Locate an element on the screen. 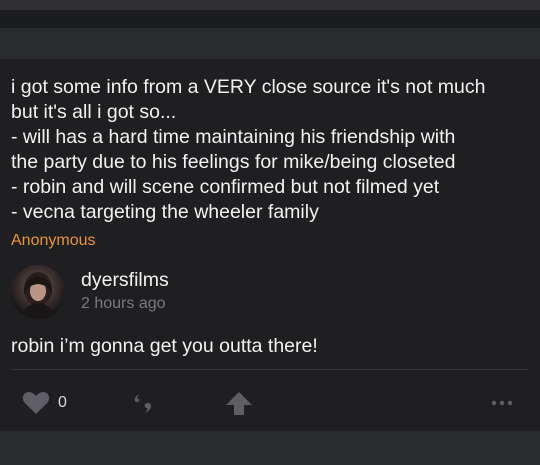  more-dots-icon is located at coordinates (502, 403).